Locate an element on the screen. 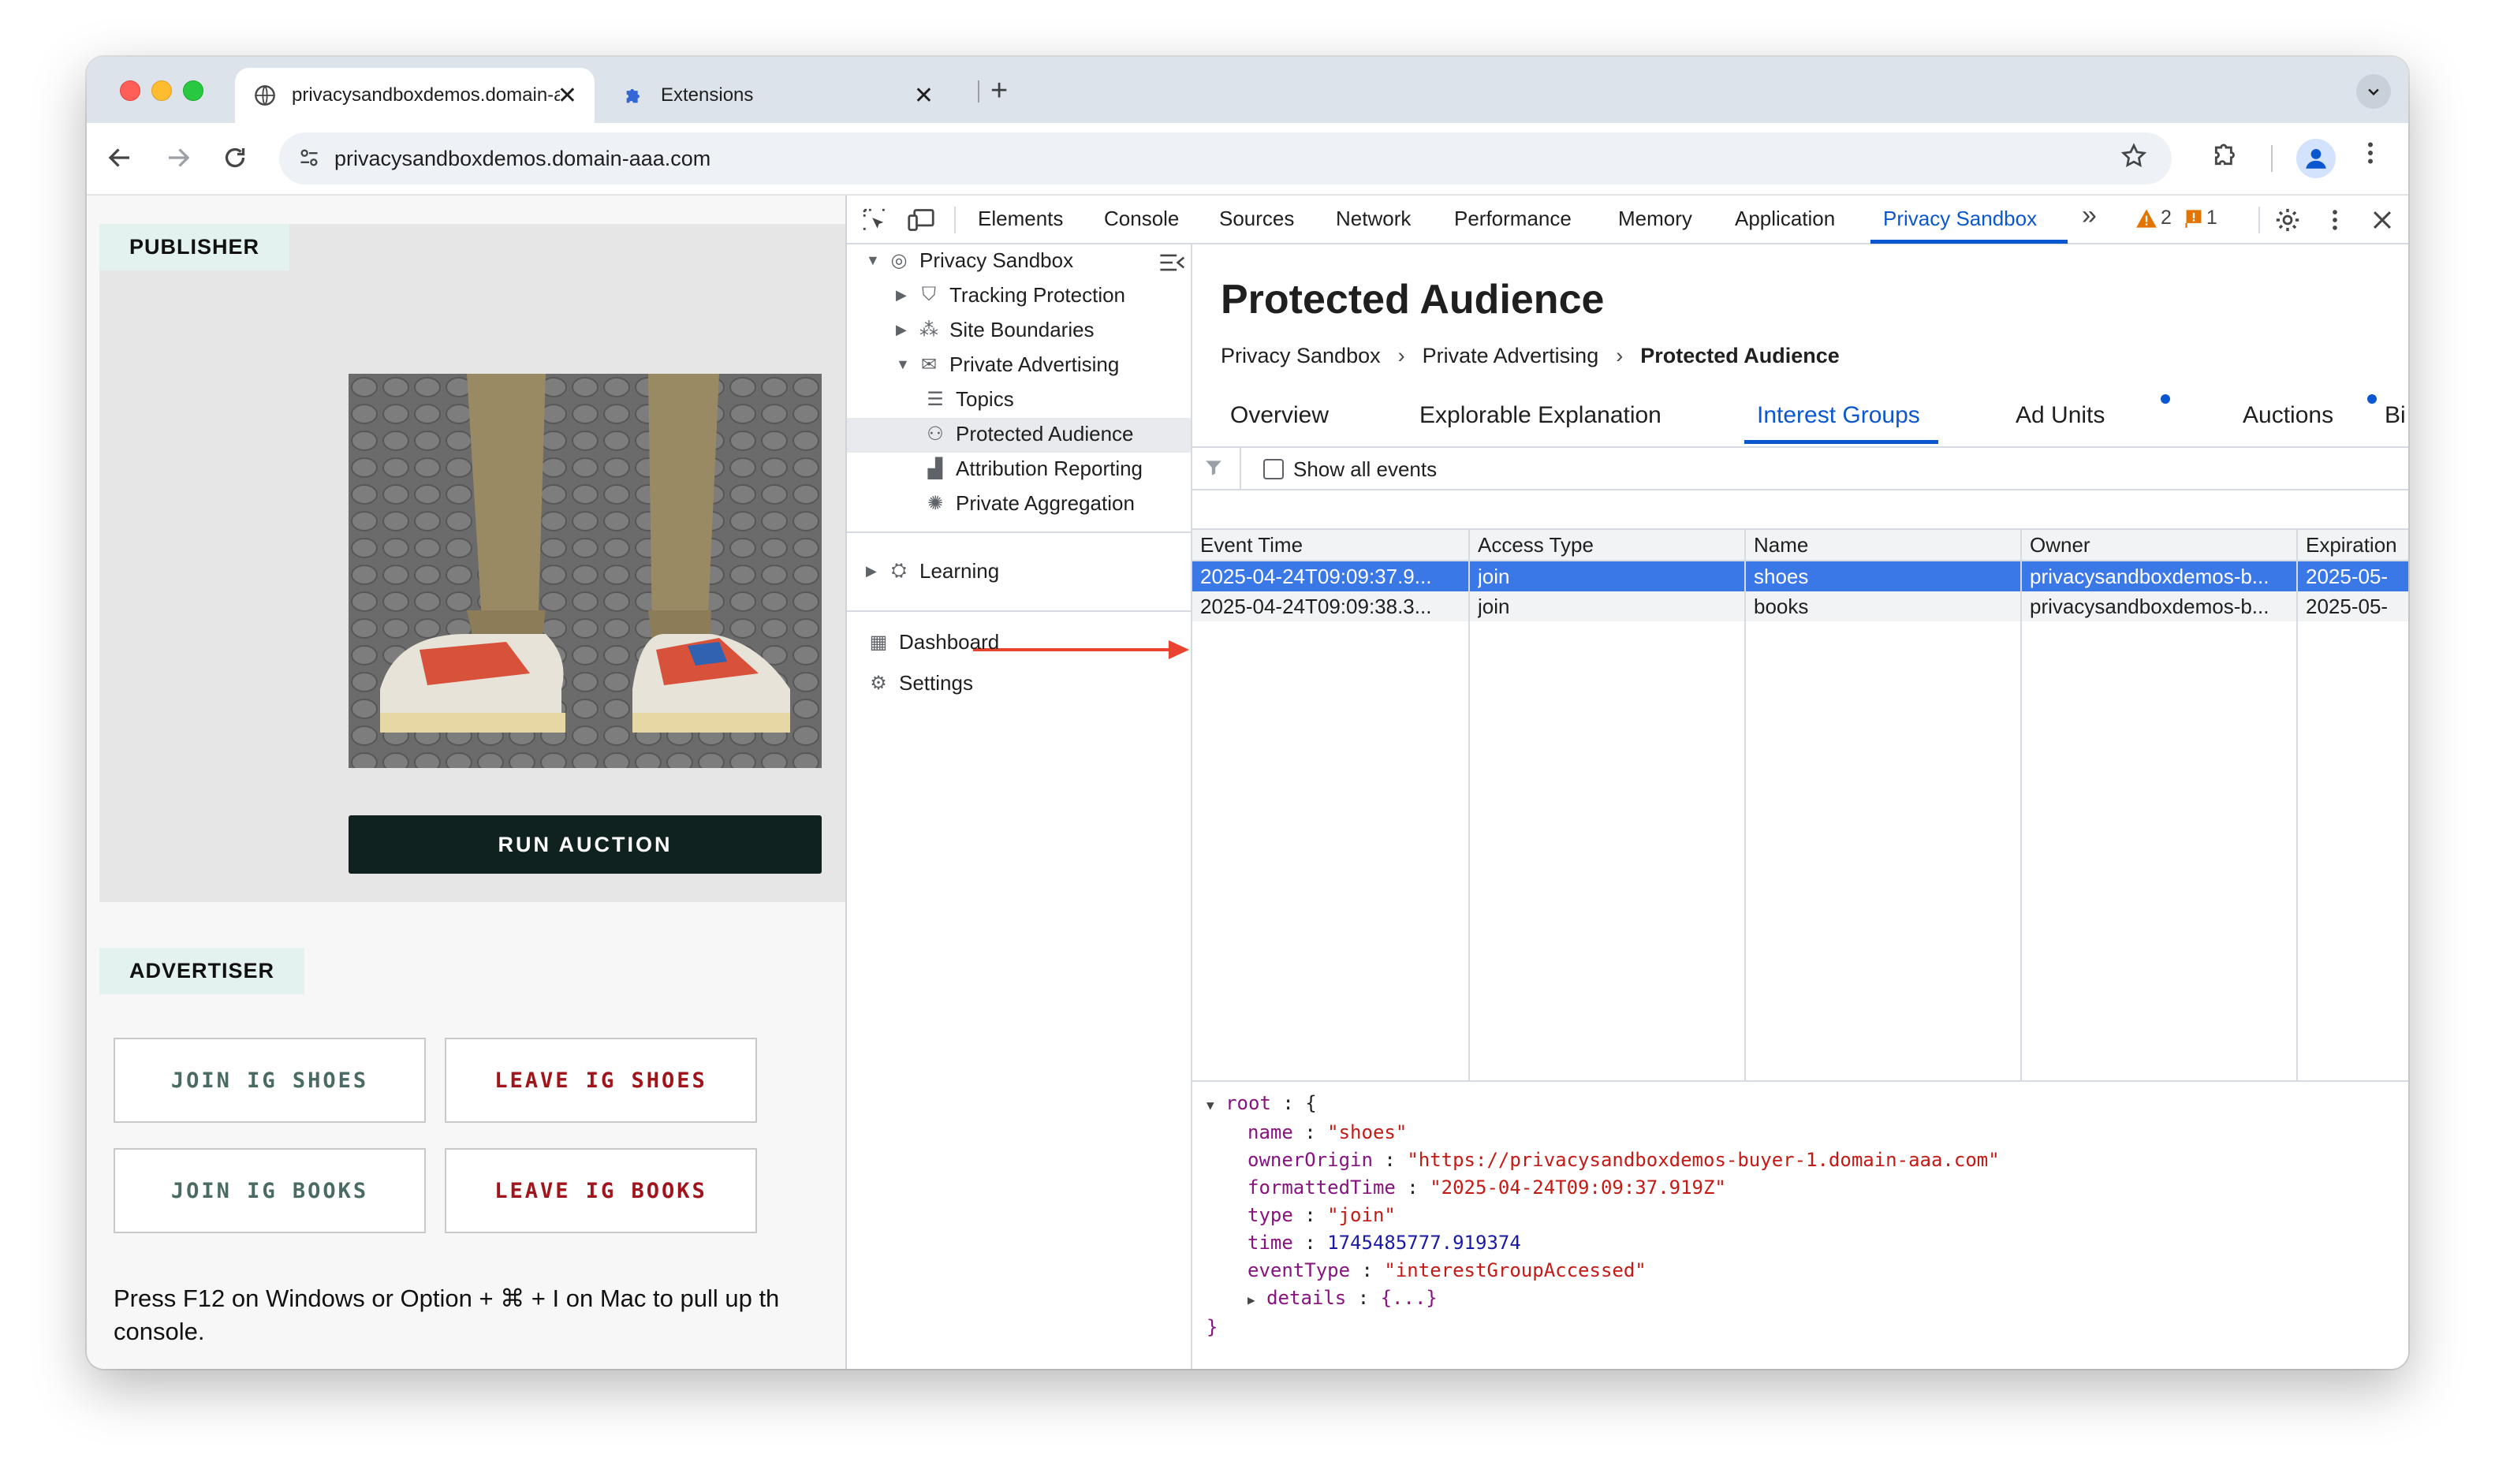 Image resolution: width=2495 pixels, height=1484 pixels. header-name: Name is located at coordinates (1781, 545).